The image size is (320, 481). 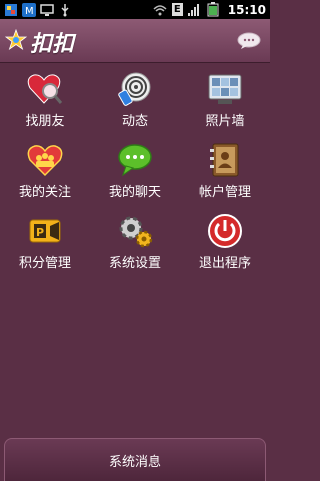 I want to click on menu-item-my-chats: 我的聊天, so click(x=135, y=168).